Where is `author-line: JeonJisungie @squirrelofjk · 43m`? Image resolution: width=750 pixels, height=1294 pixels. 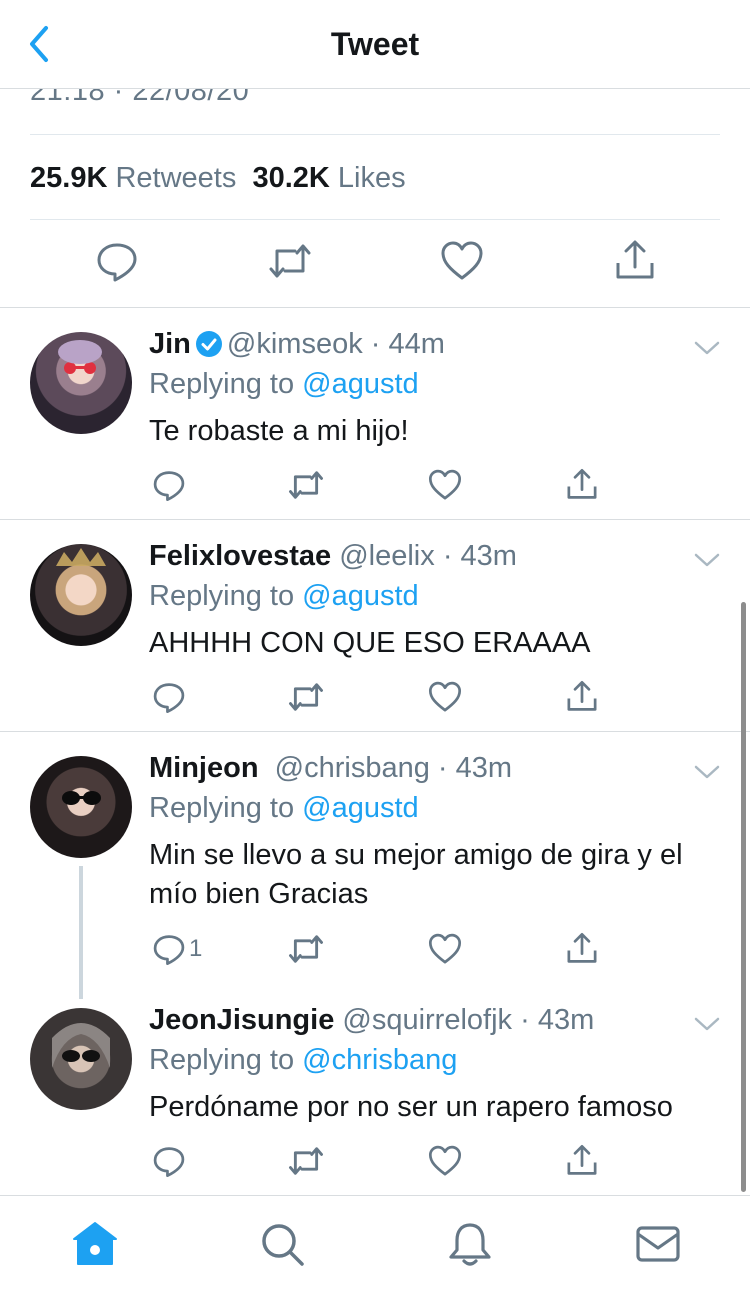
author-line: JeonJisungie @squirrelofjk · 43m is located at coordinates (429, 1020).